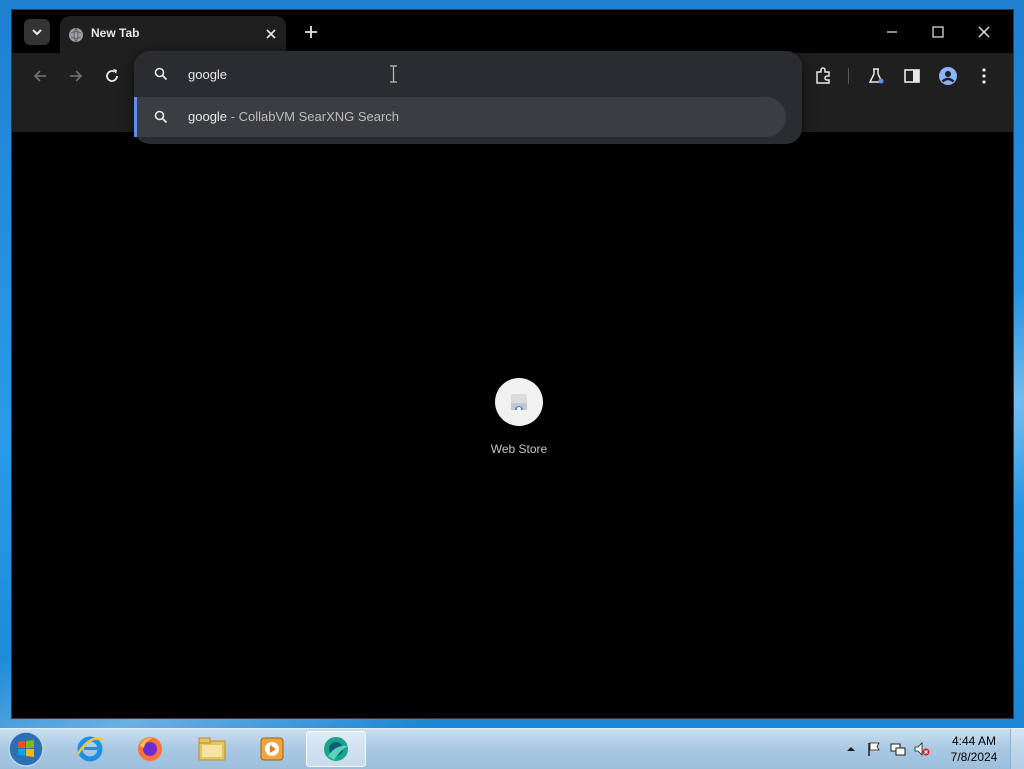 The width and height of the screenshot is (1024, 769). I want to click on clock-time: 4:44 AM, so click(974, 741).